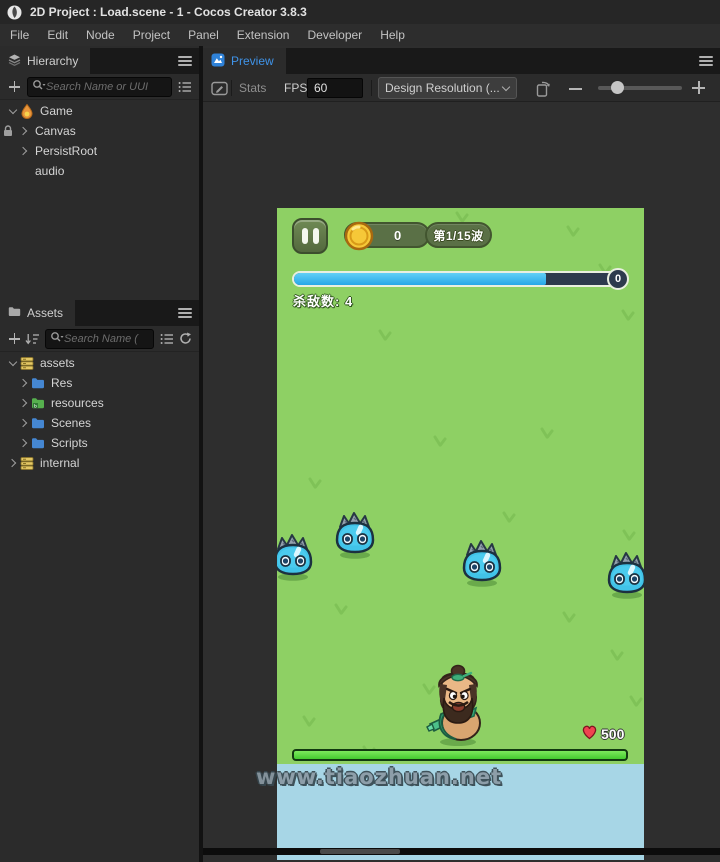 The image size is (720, 862). Describe the element at coordinates (506, 88) in the screenshot. I see `chevron-down-icon` at that location.